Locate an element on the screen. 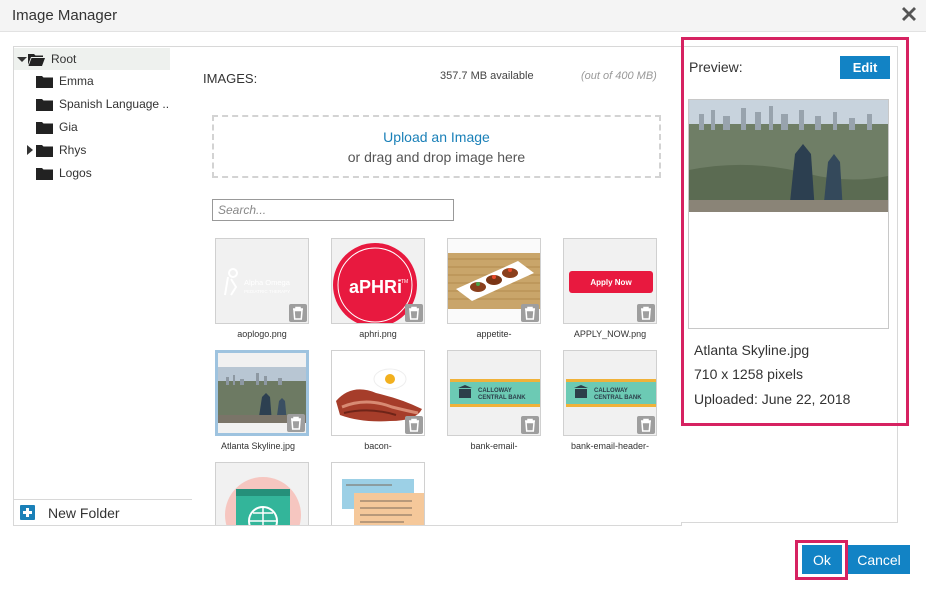  business-card-graphic is located at coordinates (378, 494).